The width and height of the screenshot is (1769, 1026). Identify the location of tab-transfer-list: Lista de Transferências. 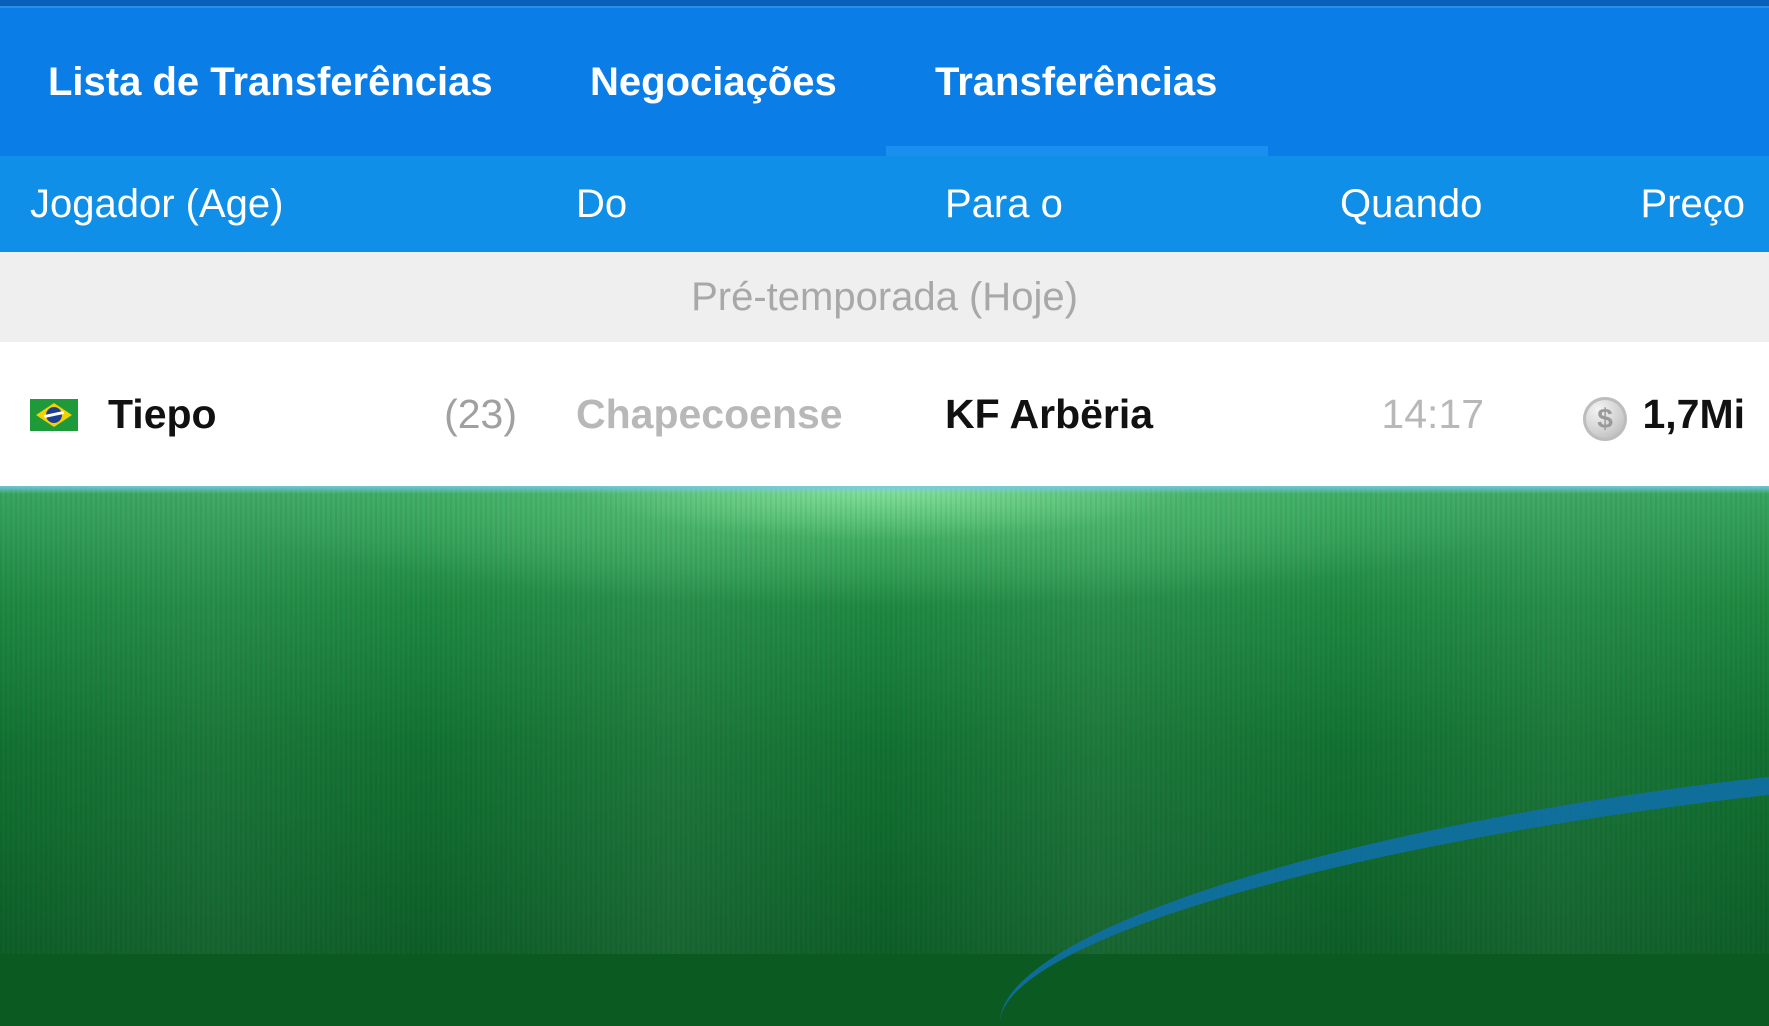
(270, 82).